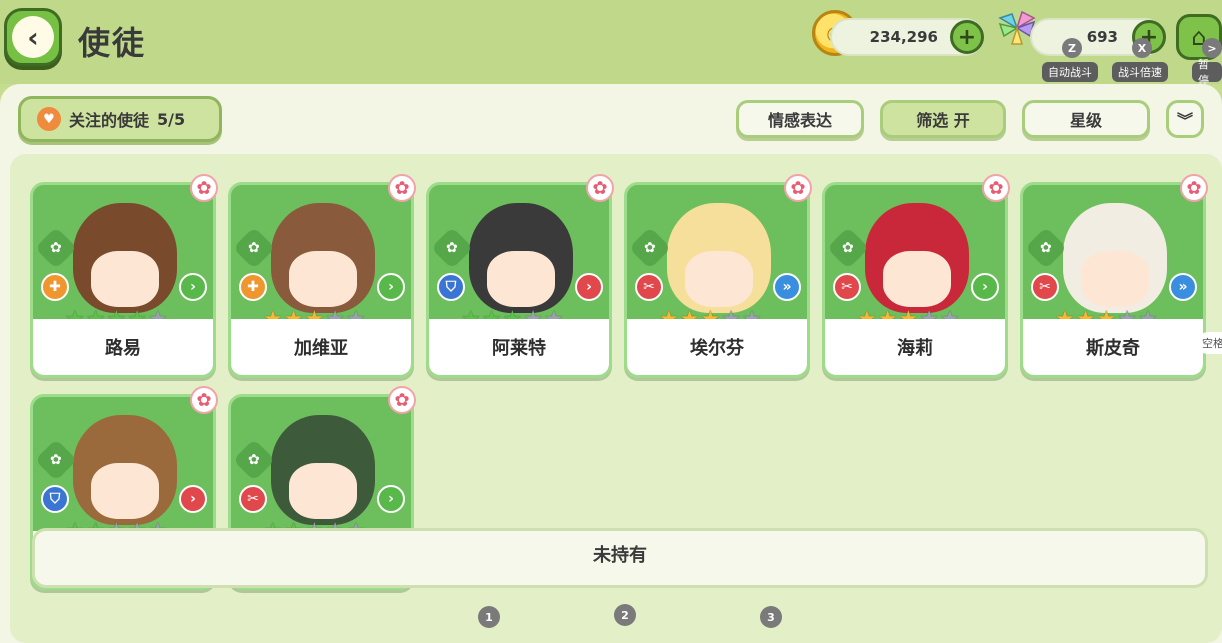 The image size is (1222, 643). I want to click on battle-speed-button: 战斗倍速, so click(1140, 72).